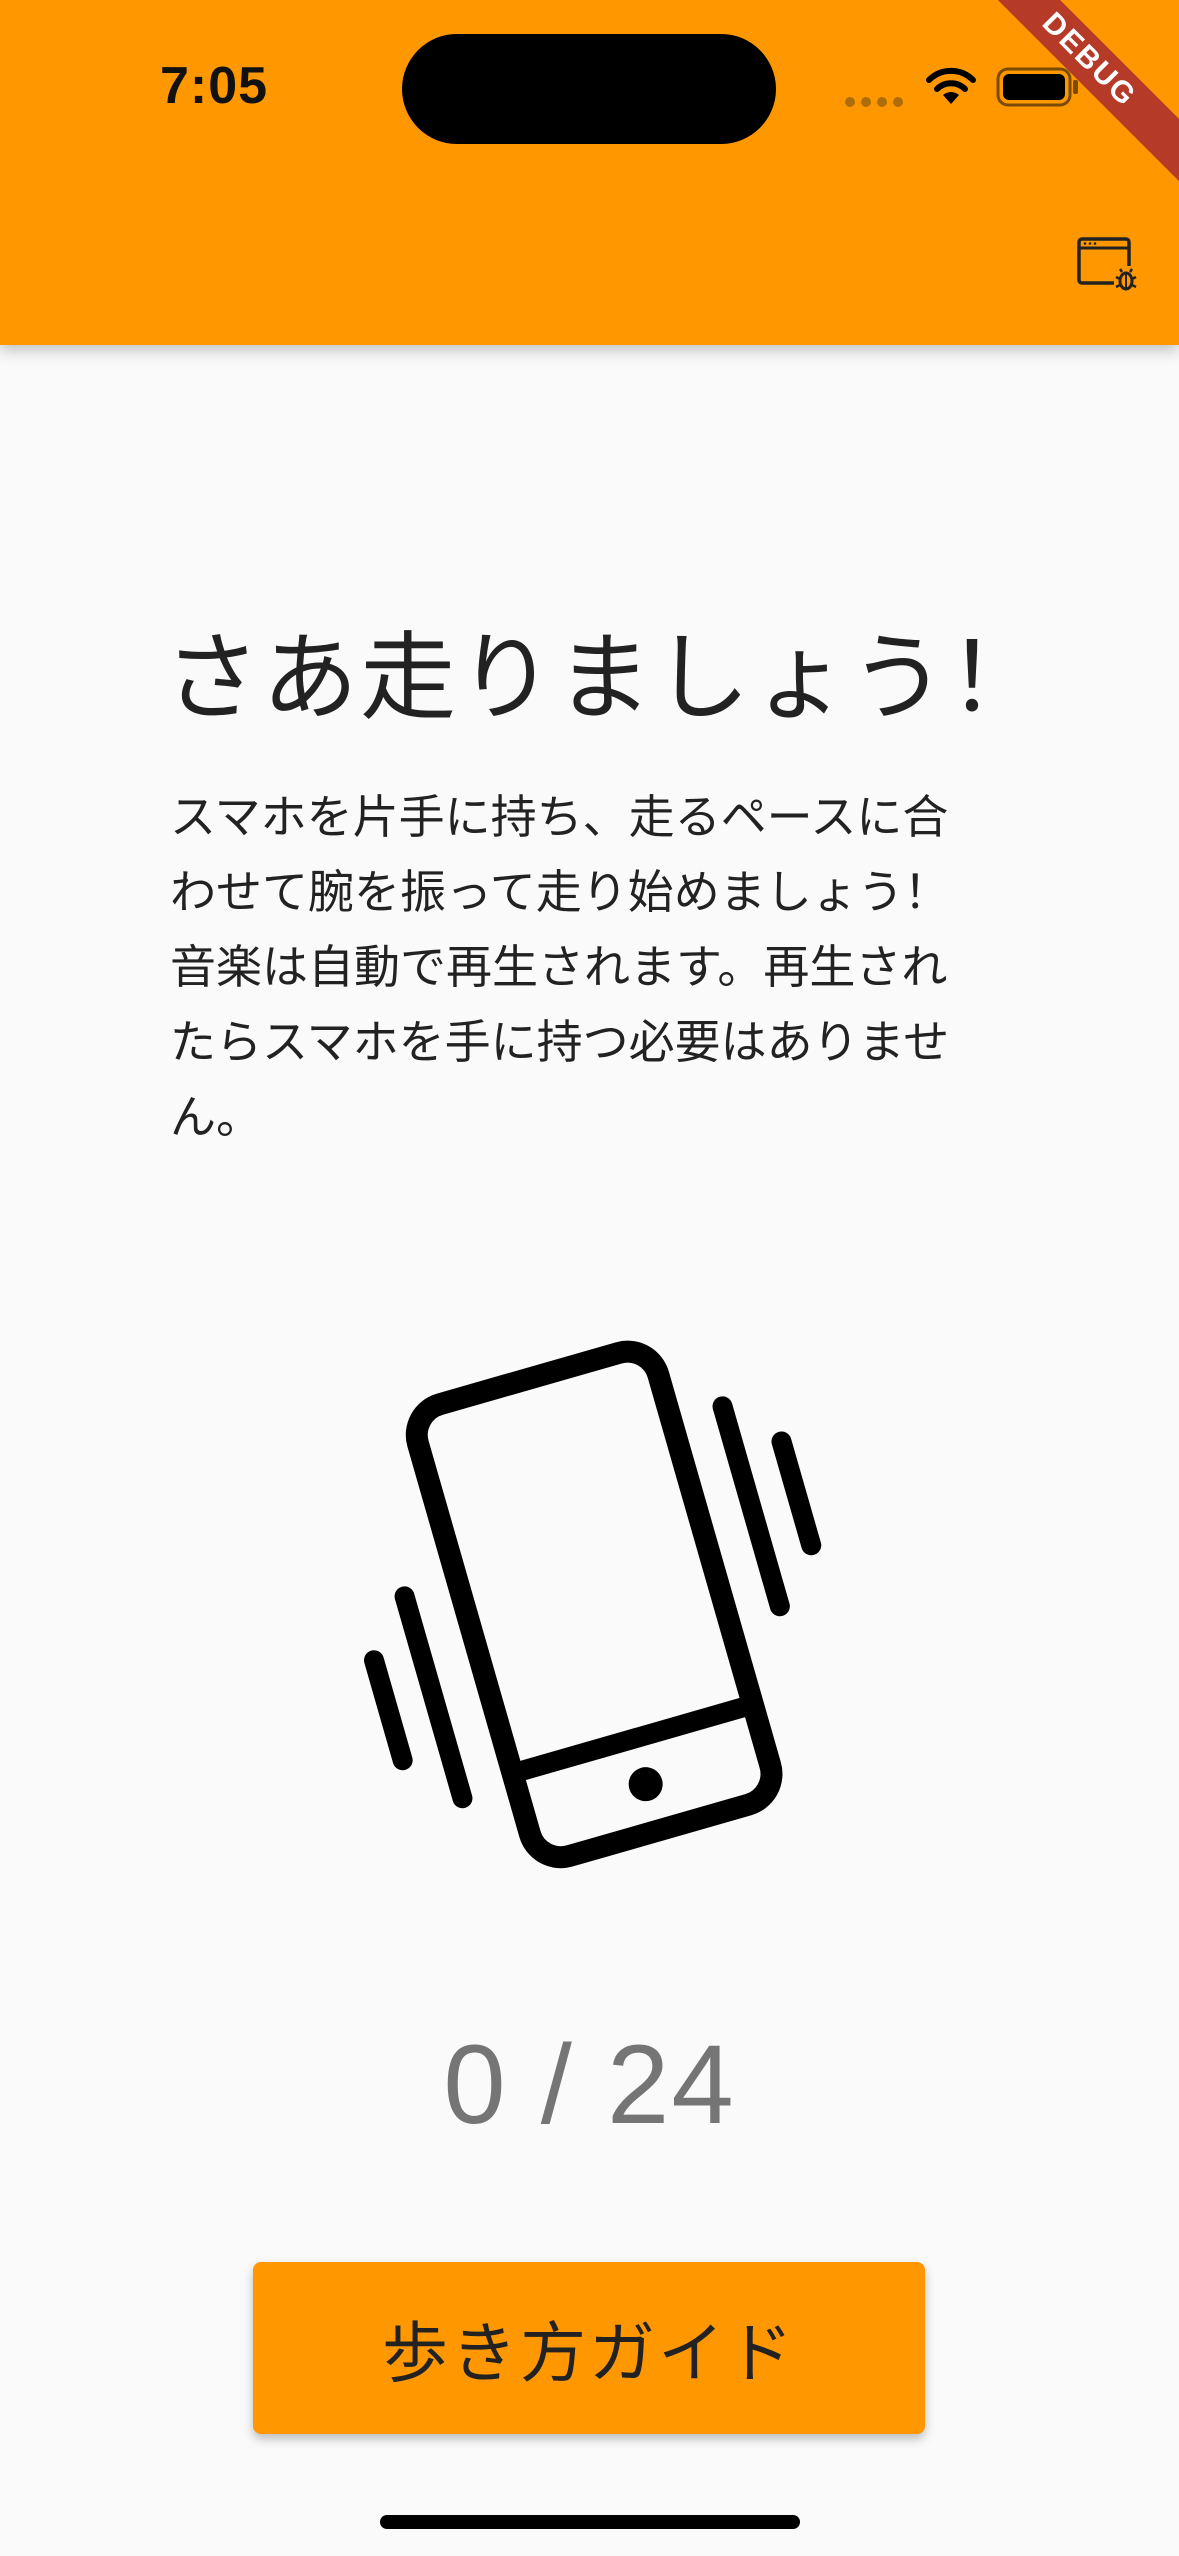 The height and width of the screenshot is (2556, 1179). I want to click on phone-shake-icon, so click(592, 1604).